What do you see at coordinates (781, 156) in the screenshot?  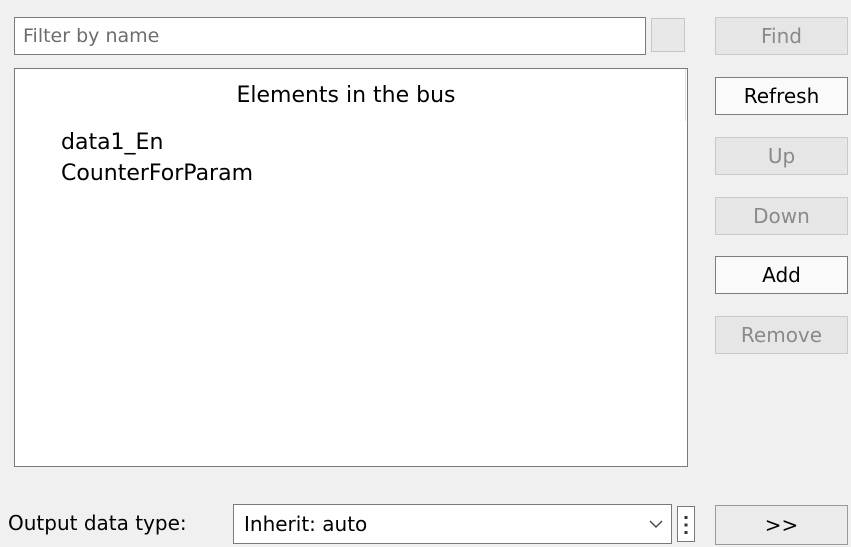 I see `up-button: Up` at bounding box center [781, 156].